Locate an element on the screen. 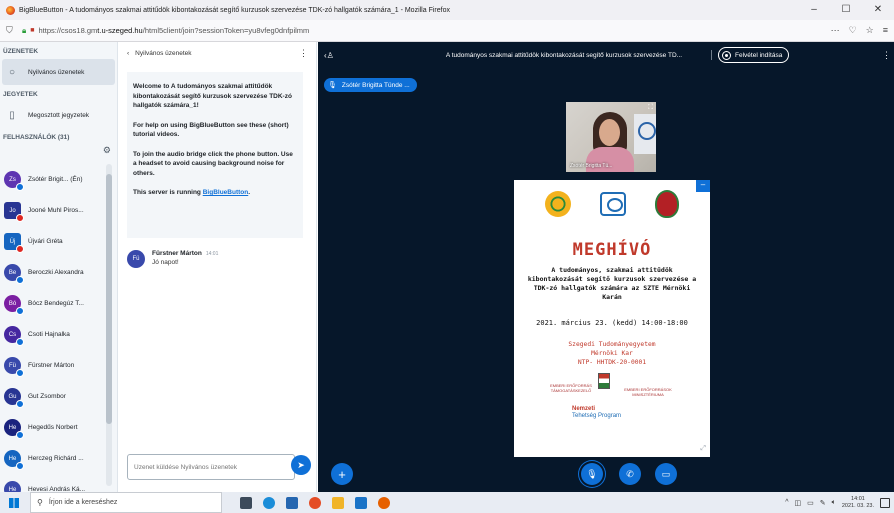 The width and height of the screenshot is (894, 513). wall-sign is located at coordinates (645, 134).